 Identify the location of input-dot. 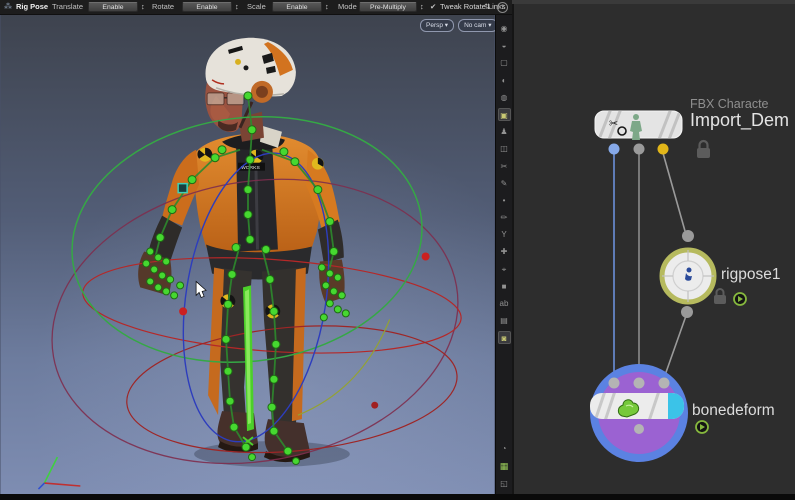
(688, 236).